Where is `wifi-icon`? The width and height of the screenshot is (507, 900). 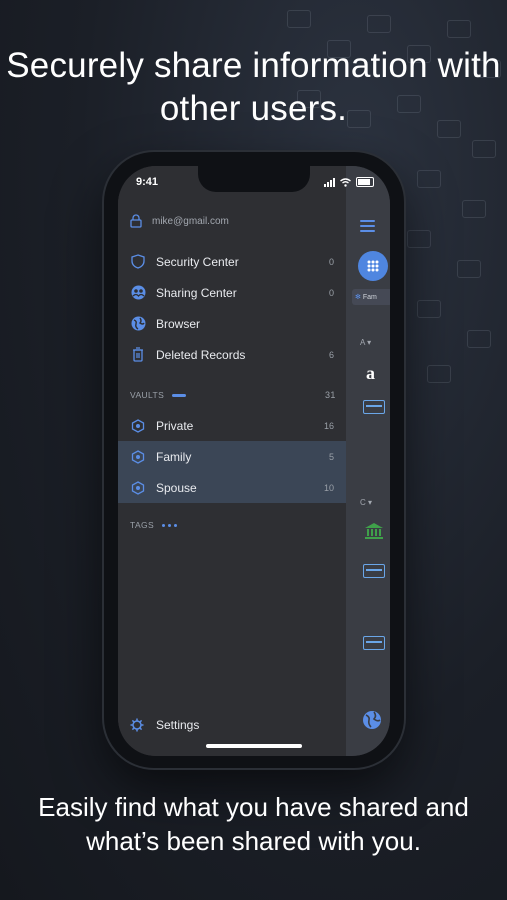
wifi-icon is located at coordinates (345, 182).